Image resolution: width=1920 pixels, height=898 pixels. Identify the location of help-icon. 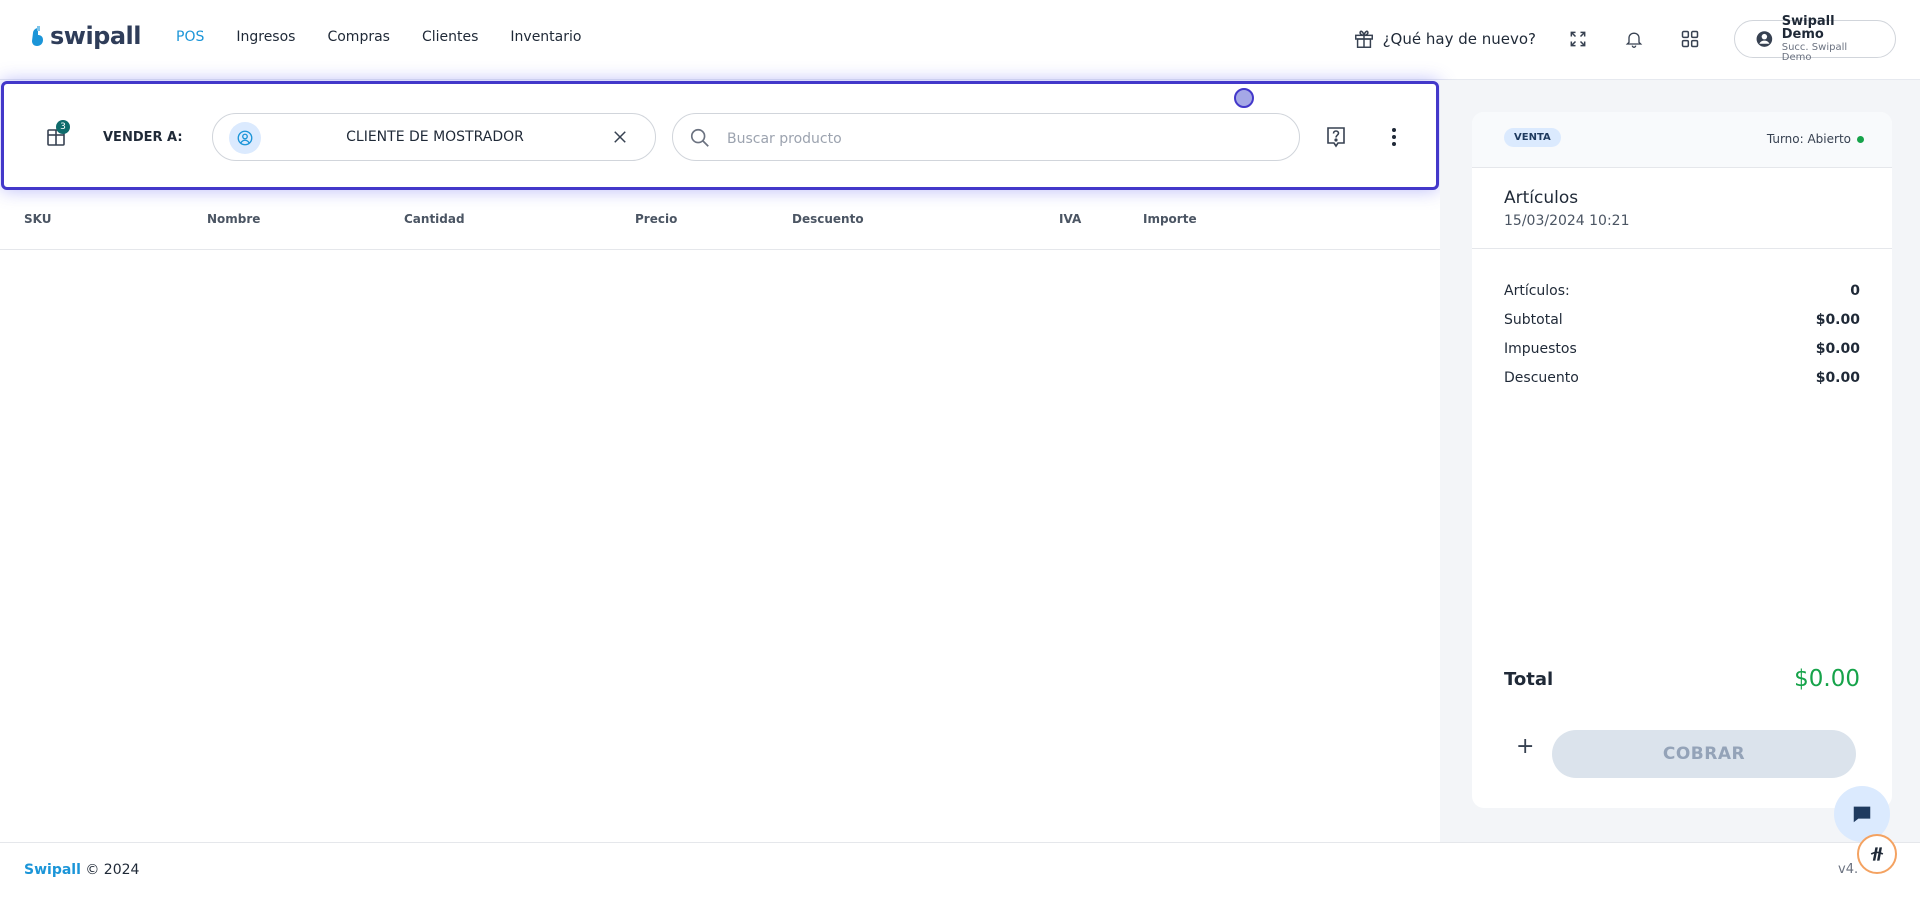
(1336, 137).